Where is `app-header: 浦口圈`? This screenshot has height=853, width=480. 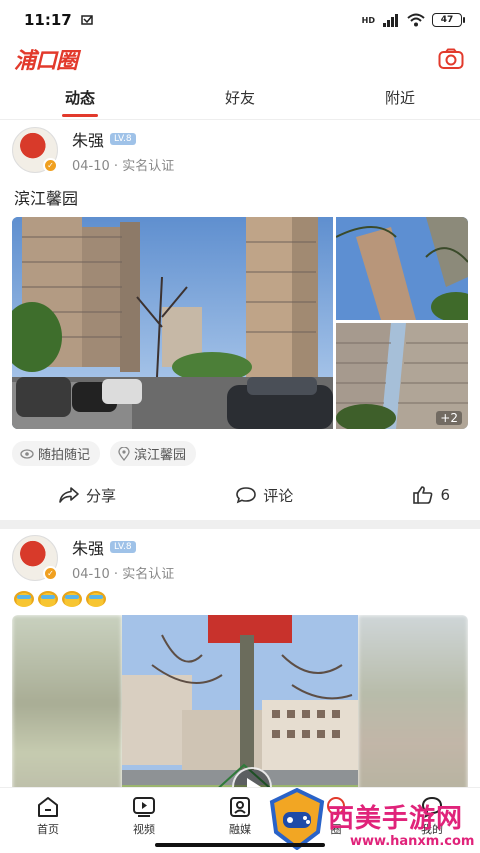 app-header: 浦口圈 is located at coordinates (240, 59).